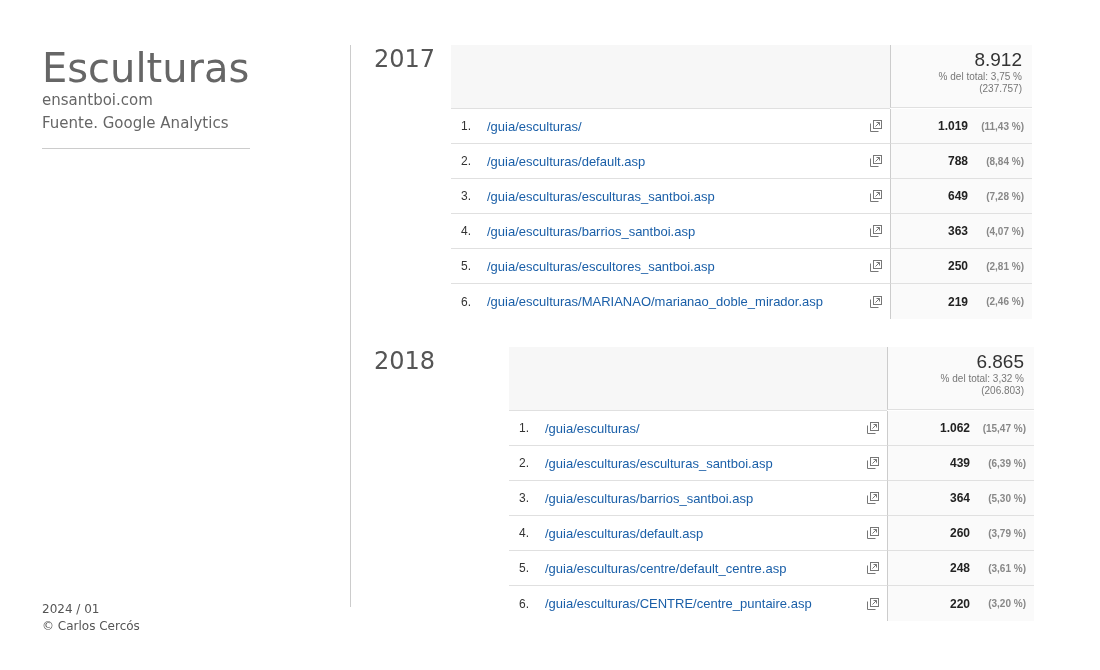  I want to click on views-share: (5,30 %), so click(1006, 498).